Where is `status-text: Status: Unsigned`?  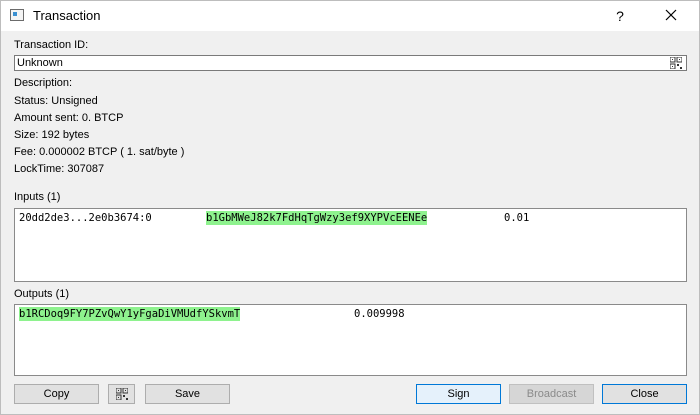 status-text: Status: Unsigned is located at coordinates (56, 101).